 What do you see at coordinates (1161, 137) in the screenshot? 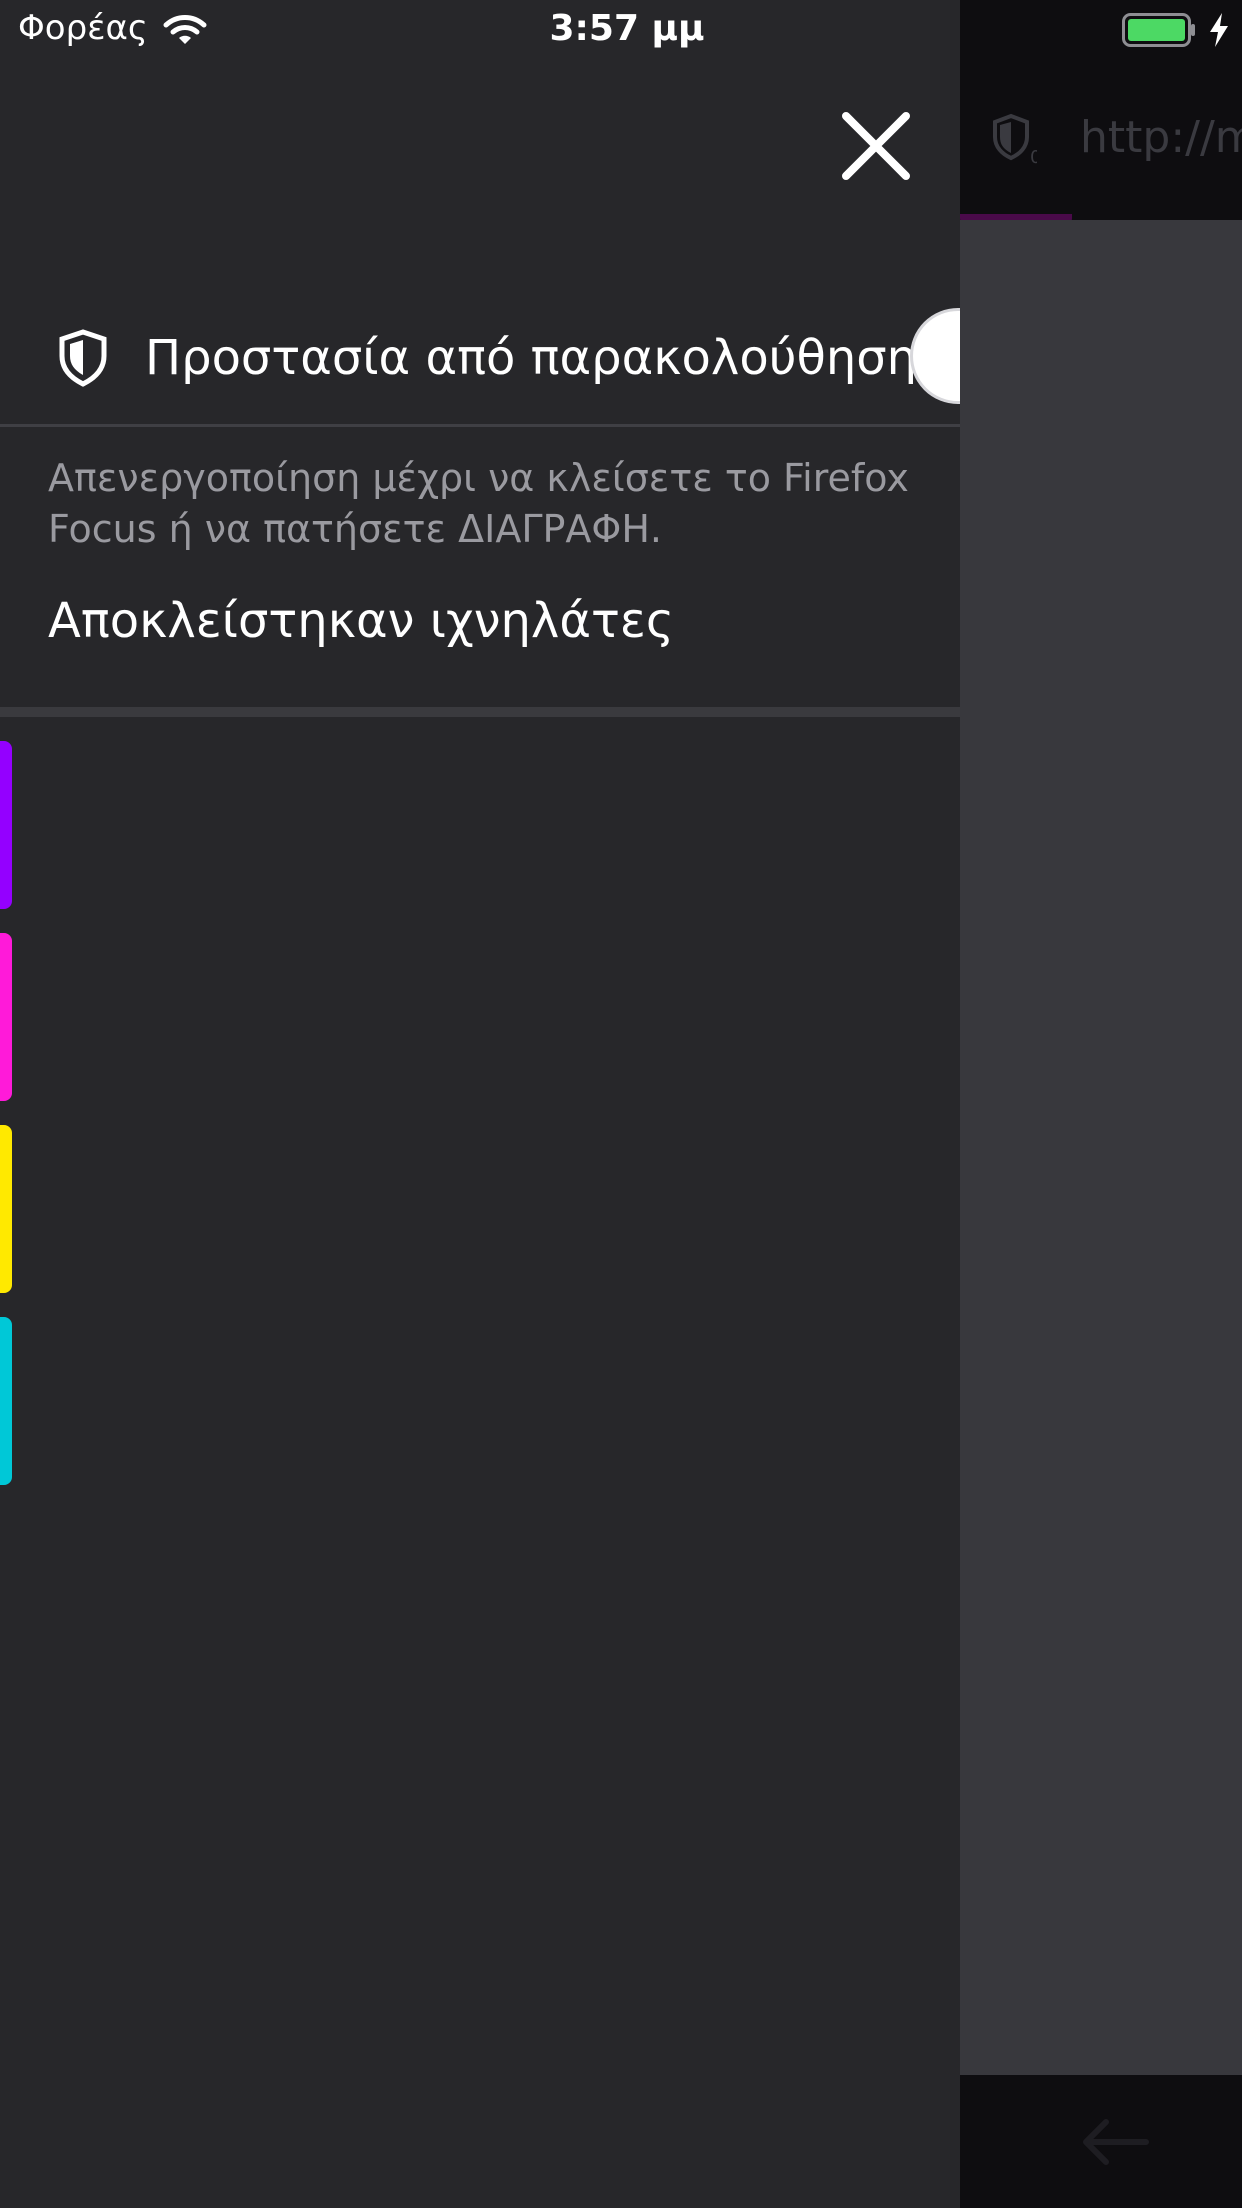
I see `url-text: http://m` at bounding box center [1161, 137].